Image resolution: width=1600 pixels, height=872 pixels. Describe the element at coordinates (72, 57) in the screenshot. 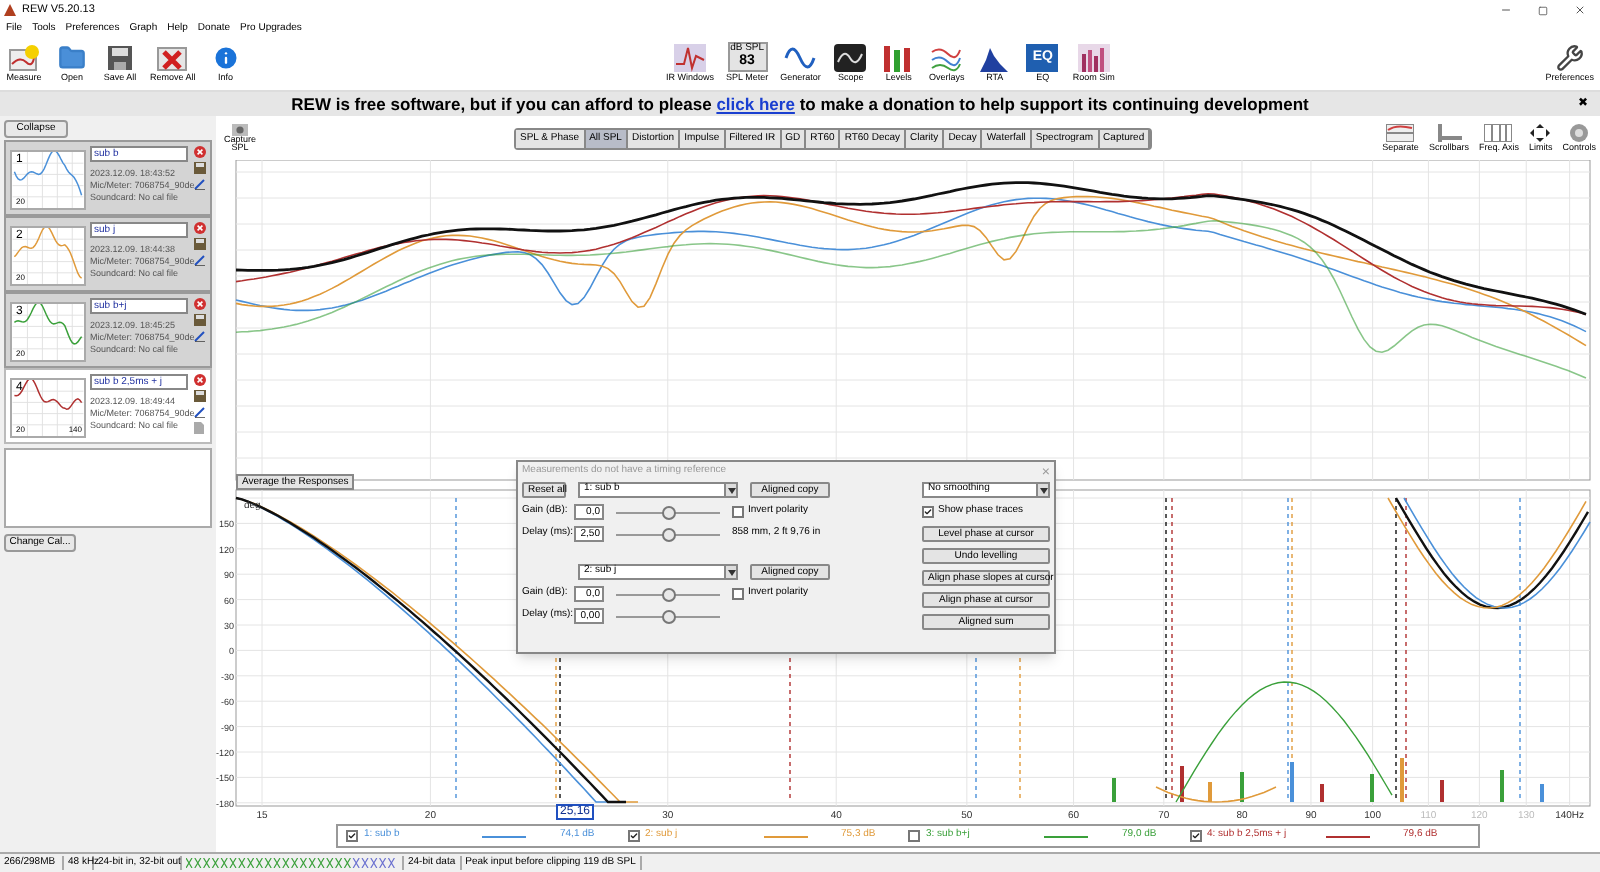

I see `folder-icon` at that location.